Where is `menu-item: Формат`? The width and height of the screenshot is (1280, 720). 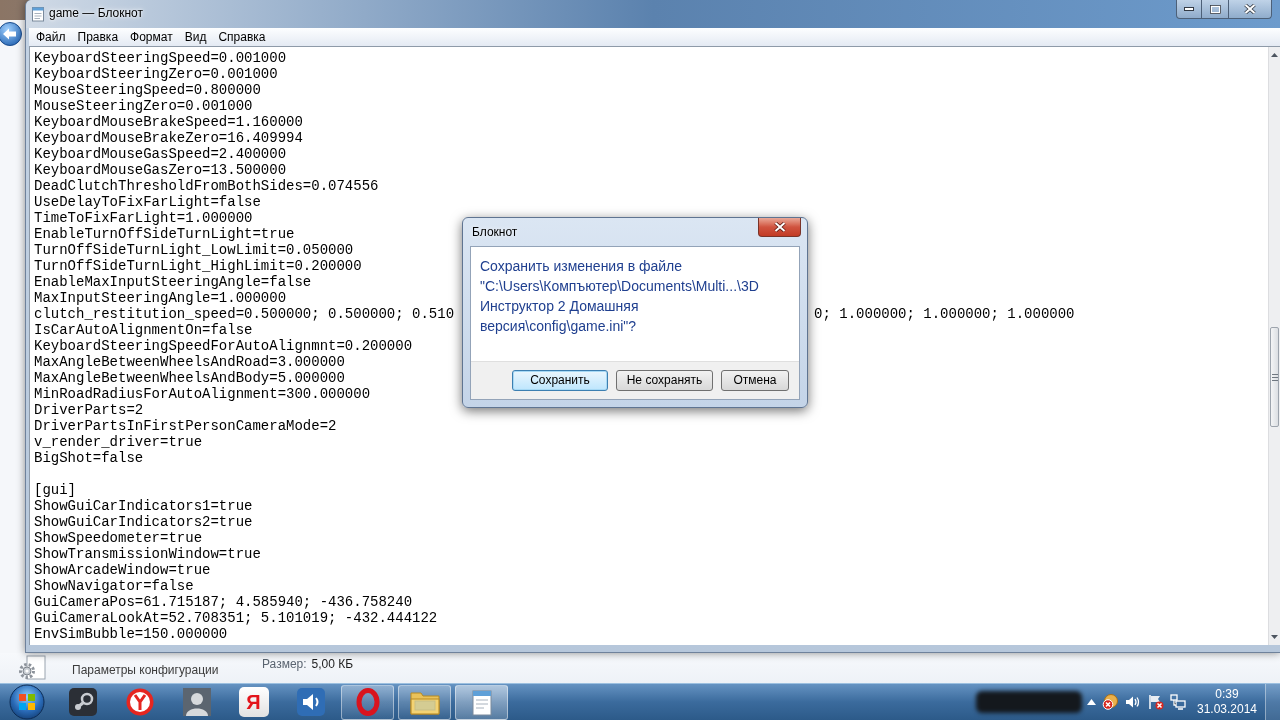
menu-item: Формат is located at coordinates (151, 37).